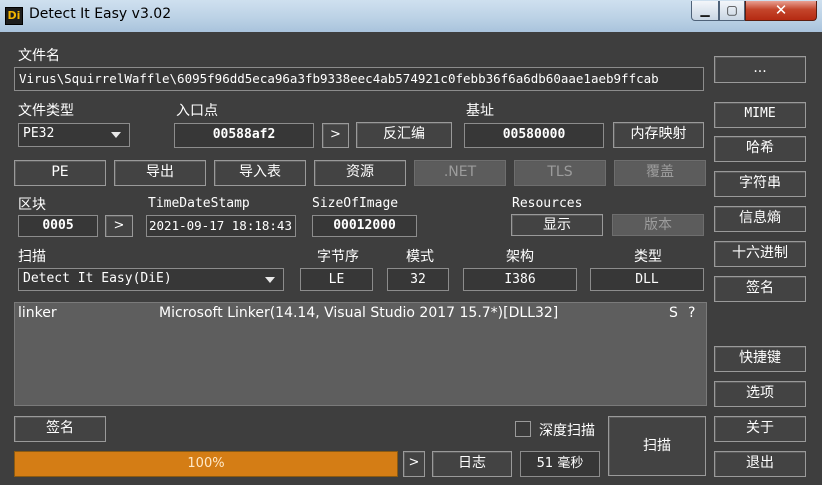 This screenshot has height=485, width=822. I want to click on result-kind: linker, so click(37, 313).